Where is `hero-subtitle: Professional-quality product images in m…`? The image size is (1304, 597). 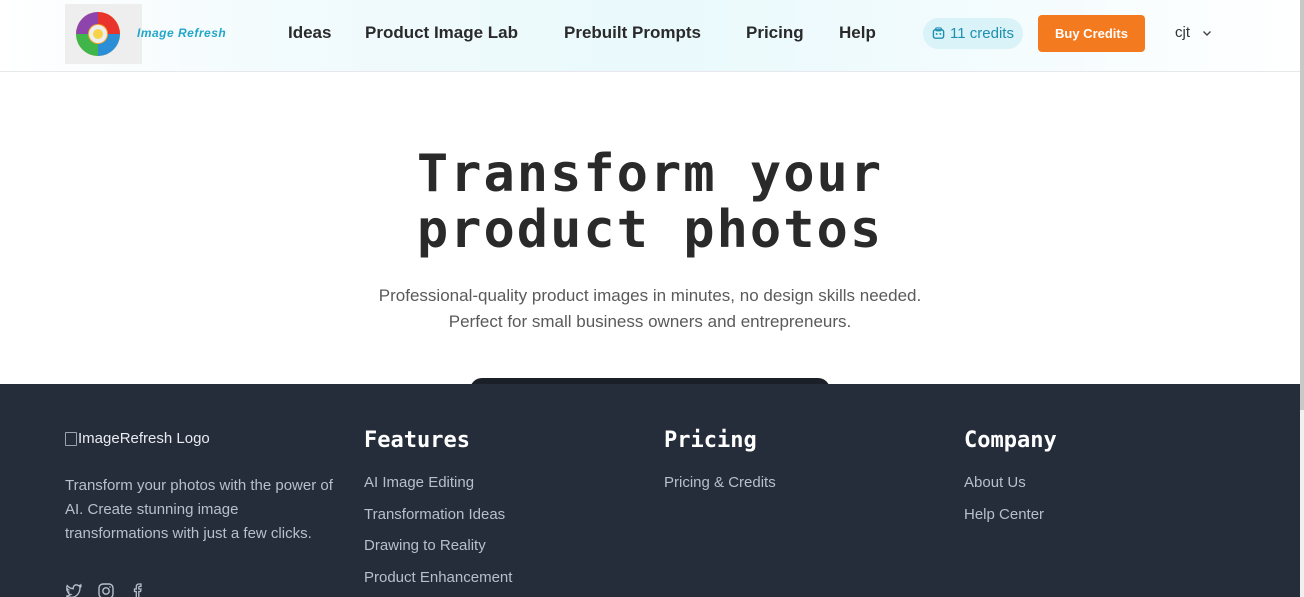
hero-subtitle: Professional-quality product images in m… is located at coordinates (650, 309).